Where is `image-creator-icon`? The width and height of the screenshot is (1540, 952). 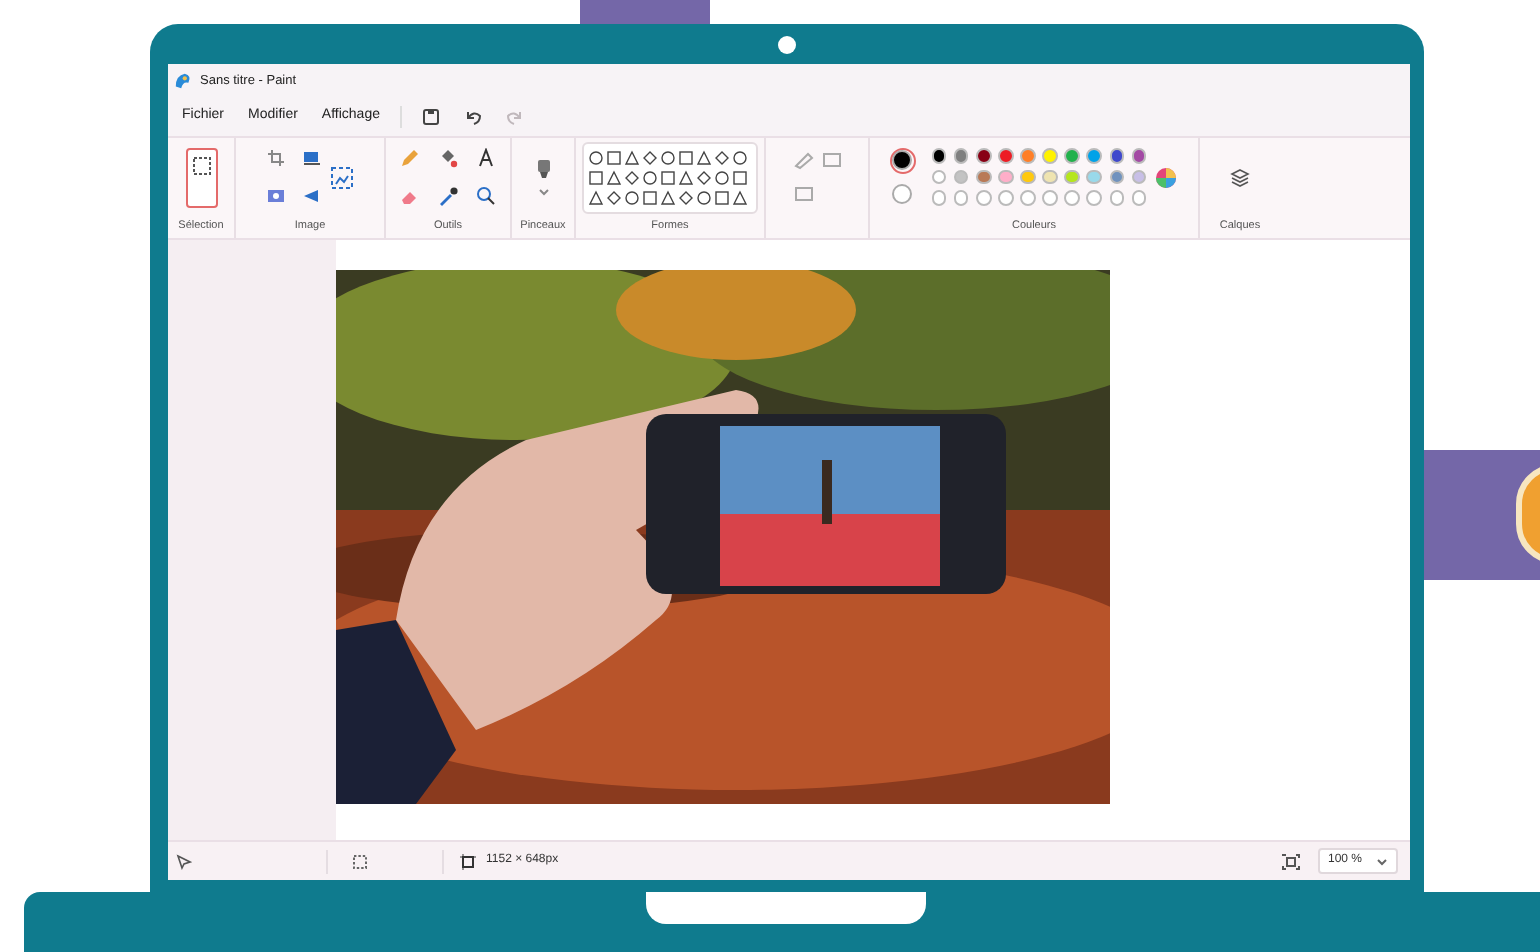
image-creator-icon is located at coordinates (342, 177).